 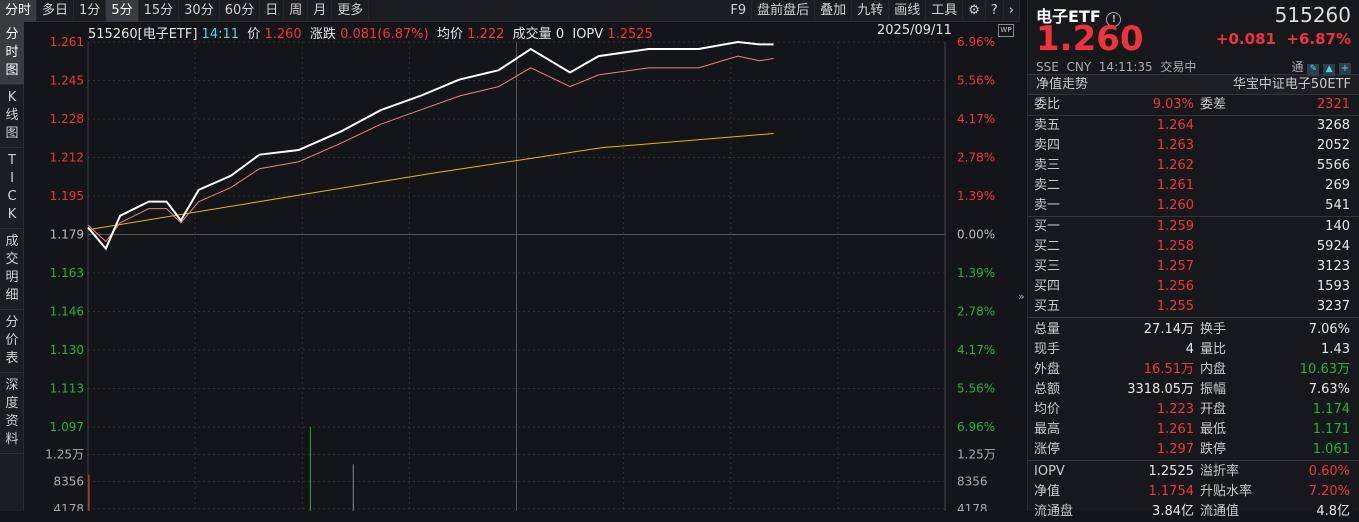 I want to click on order-book-row: 买二 1.258 5924, so click(x=1193, y=247).